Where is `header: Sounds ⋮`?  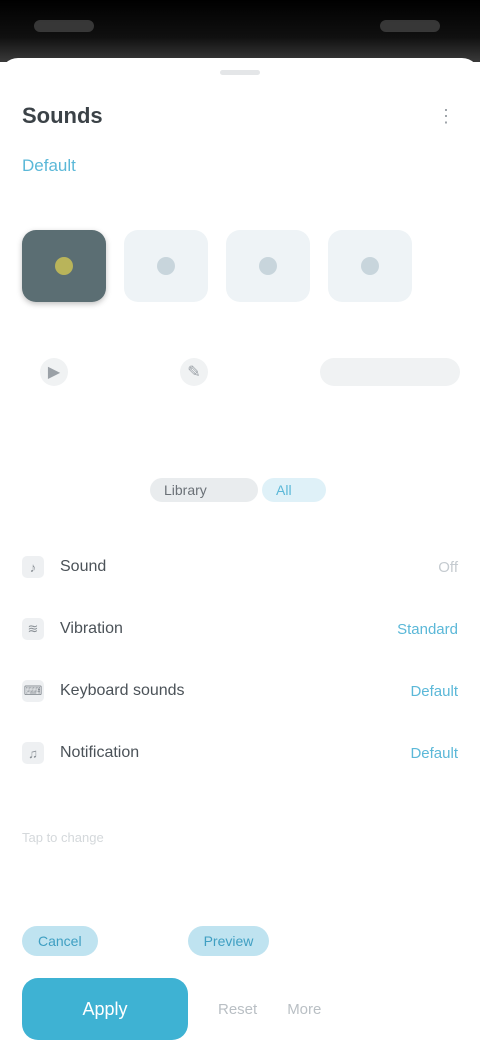
header: Sounds ⋮ is located at coordinates (240, 116).